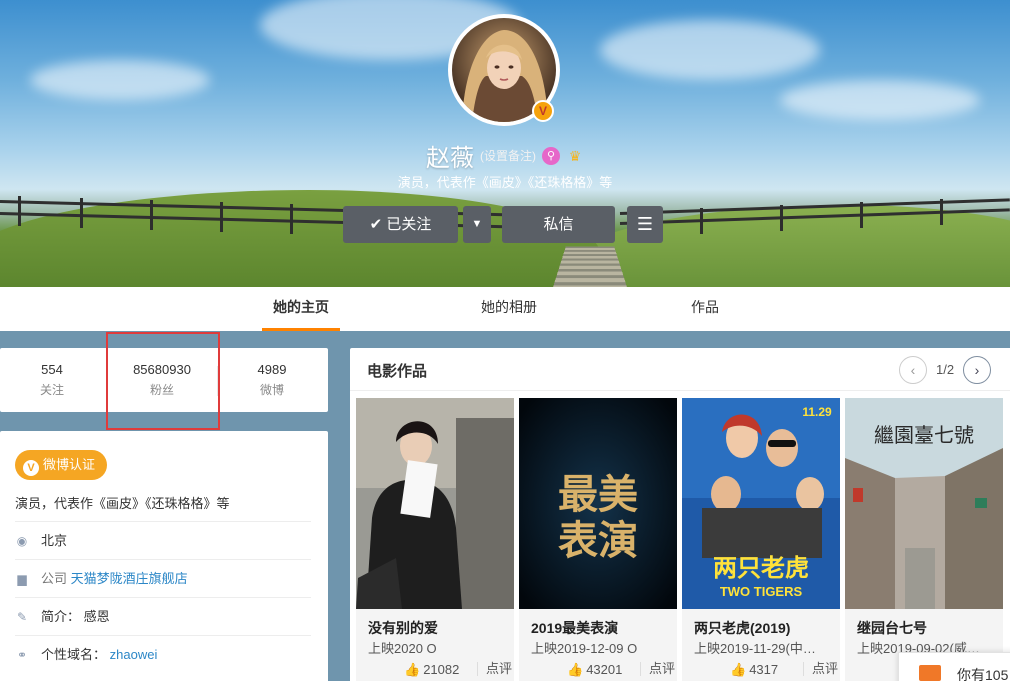  I want to click on poster-image: 繼園臺七號, so click(924, 503).